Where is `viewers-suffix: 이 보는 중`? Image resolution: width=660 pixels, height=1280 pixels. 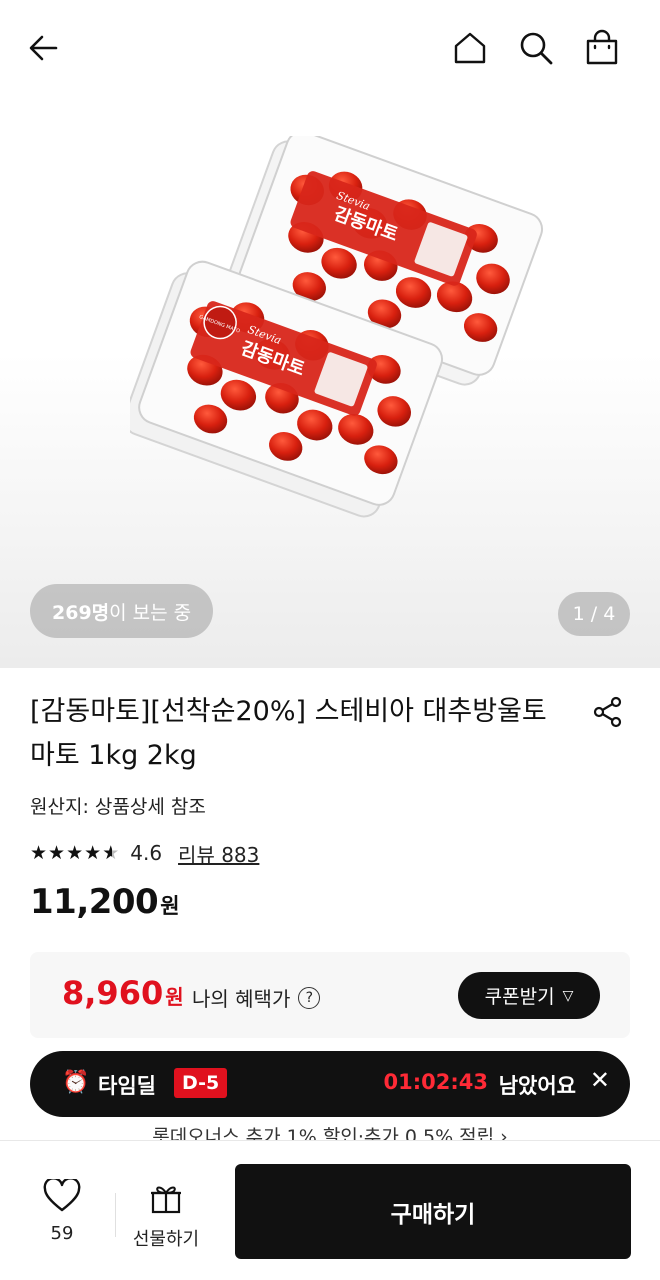 viewers-suffix: 이 보는 중 is located at coordinates (150, 612).